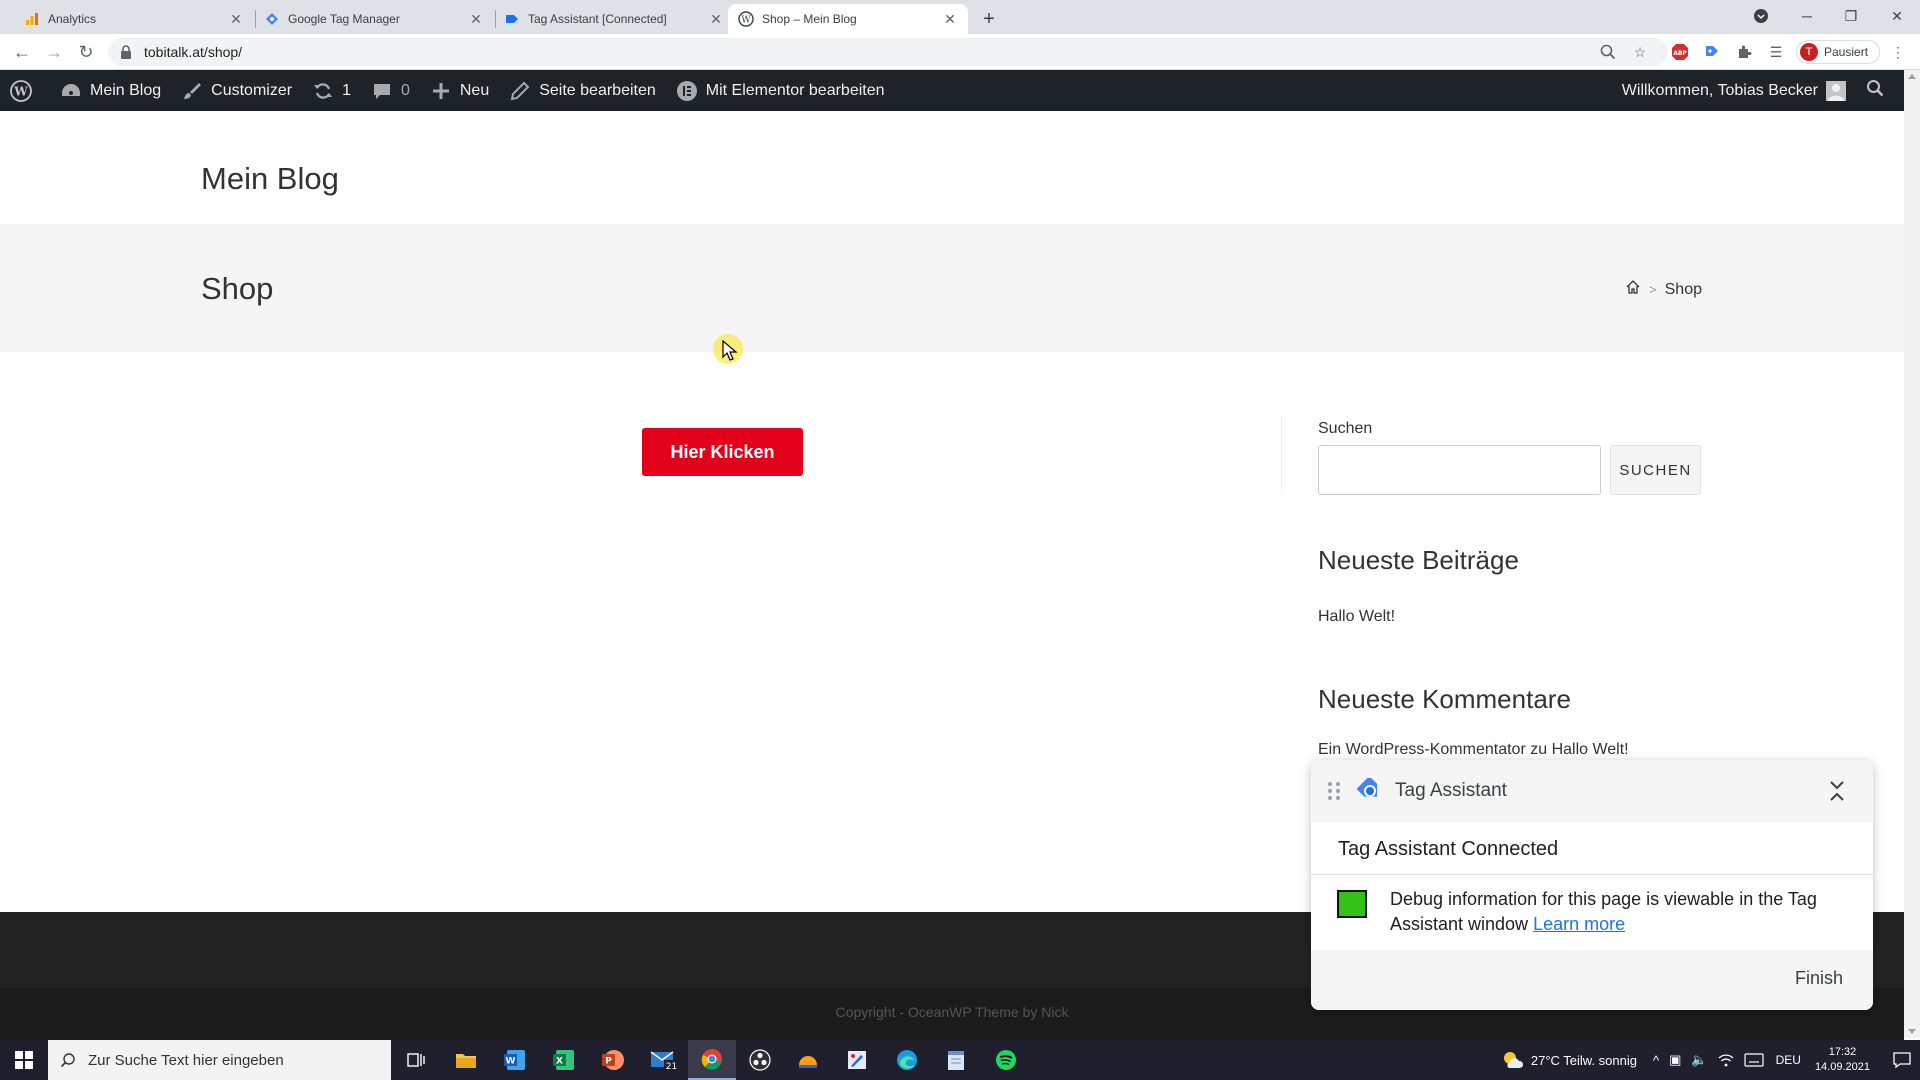 This screenshot has width=1920, height=1080. What do you see at coordinates (1579, 924) in the screenshot?
I see `learn-more-link: Learn more` at bounding box center [1579, 924].